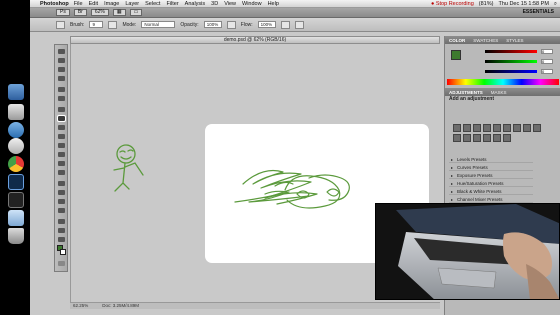 Image resolution: width=560 pixels, height=315 pixels. Describe the element at coordinates (537, 128) in the screenshot. I see `photo-filter-icon` at that location.